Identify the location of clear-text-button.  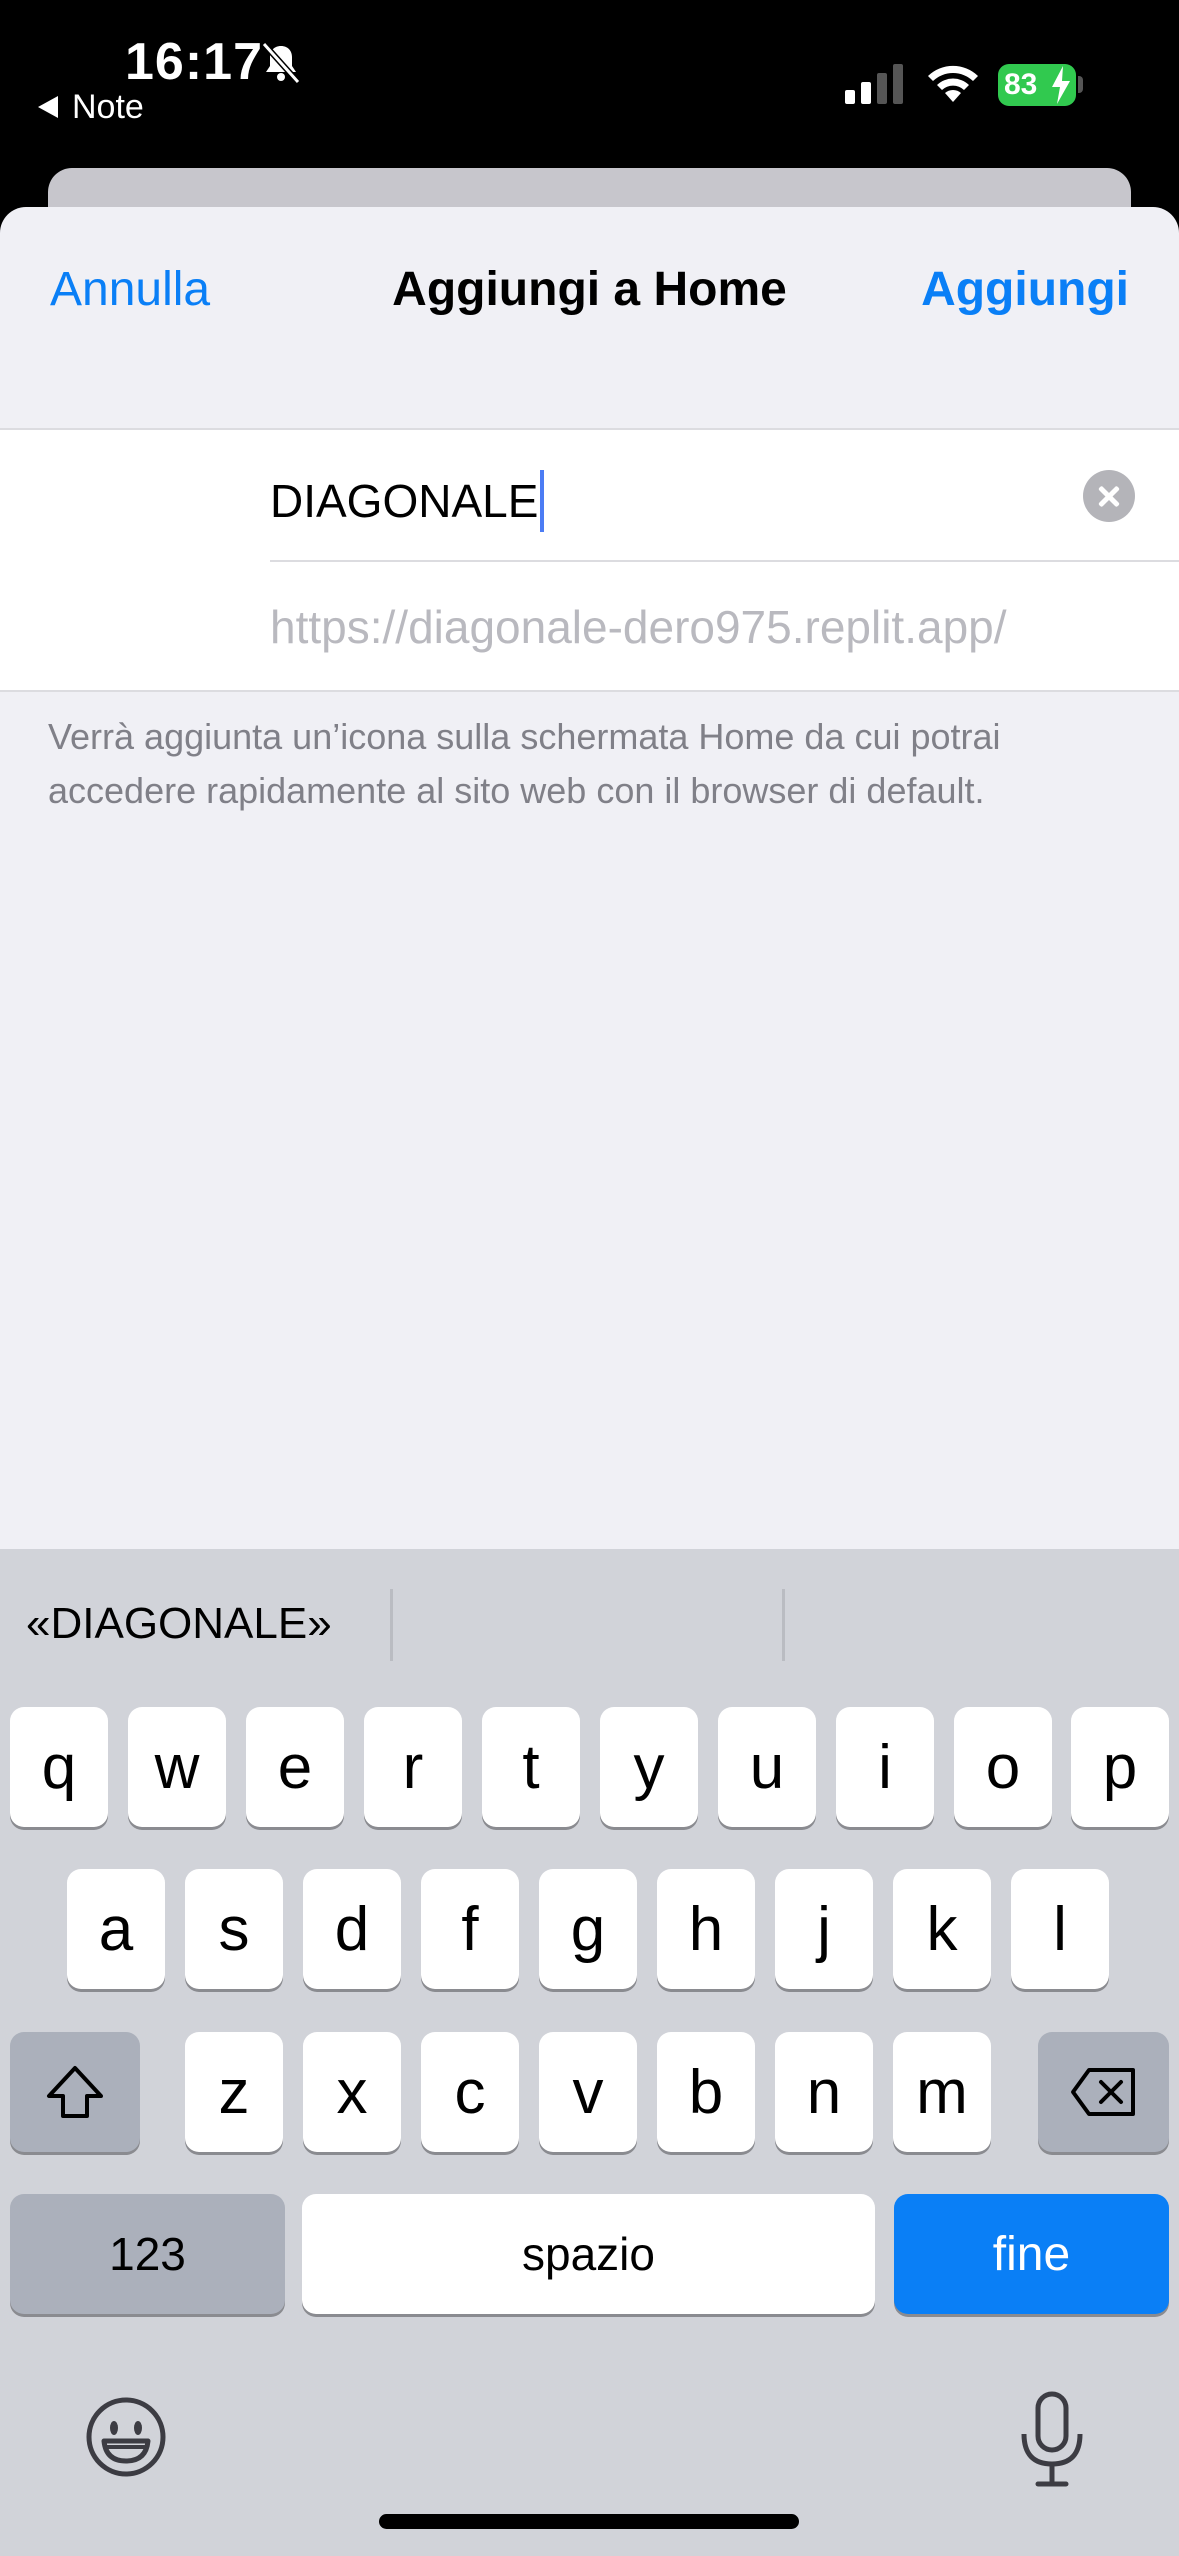
(1109, 496).